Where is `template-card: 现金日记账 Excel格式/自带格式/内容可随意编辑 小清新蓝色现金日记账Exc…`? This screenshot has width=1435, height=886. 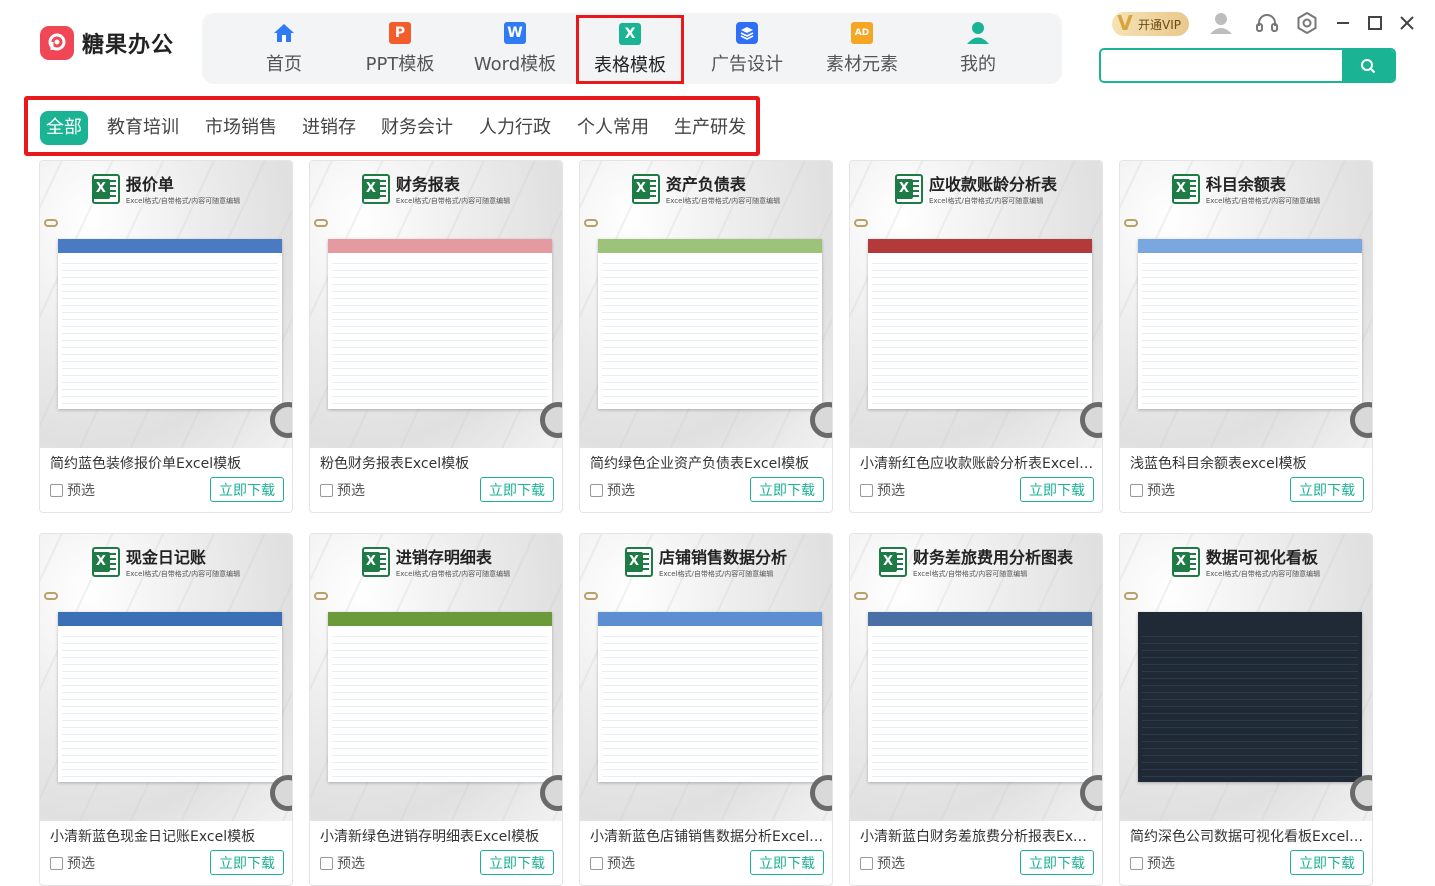 template-card: 现金日记账 Excel格式/自带格式/内容可随意编辑 小清新蓝色现金日记账Exc… is located at coordinates (166, 709).